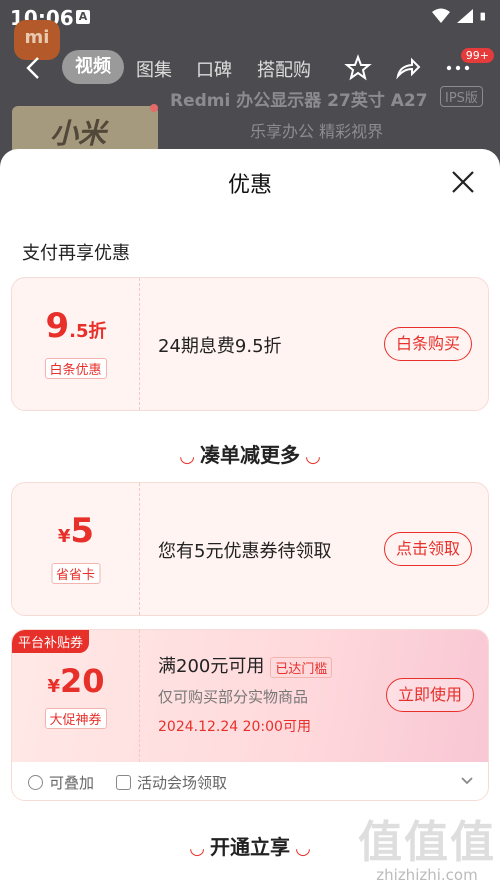 This screenshot has width=500, height=888. I want to click on section-title-pay: 支付再享优惠, so click(76, 253).